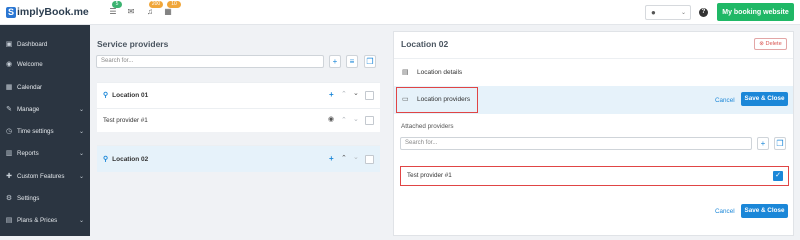 Image resolution: width=800 pixels, height=240 pixels. I want to click on sidebar-item-label: Custom Features, so click(41, 176).